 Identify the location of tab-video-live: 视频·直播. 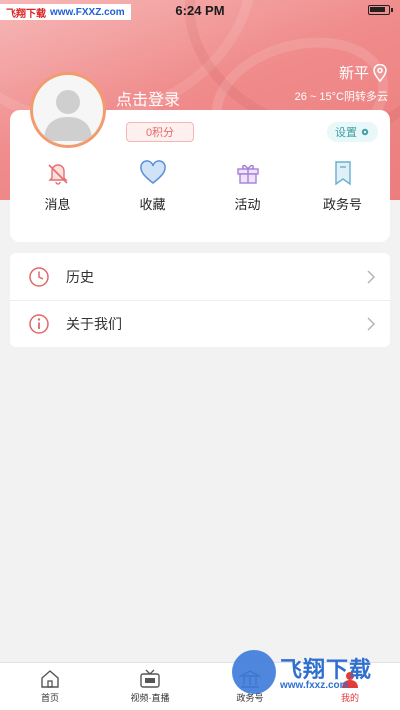
(150, 686).